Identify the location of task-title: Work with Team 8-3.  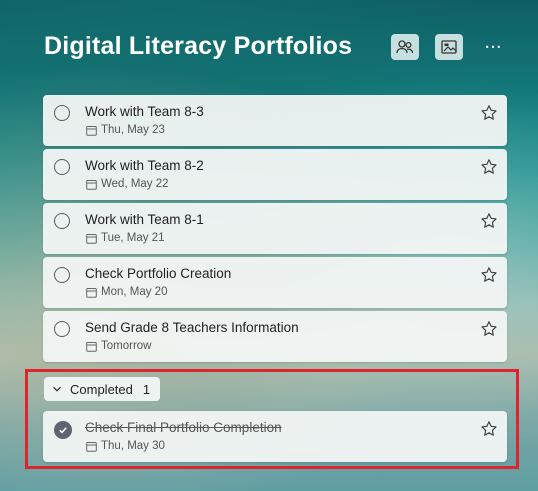
(144, 111).